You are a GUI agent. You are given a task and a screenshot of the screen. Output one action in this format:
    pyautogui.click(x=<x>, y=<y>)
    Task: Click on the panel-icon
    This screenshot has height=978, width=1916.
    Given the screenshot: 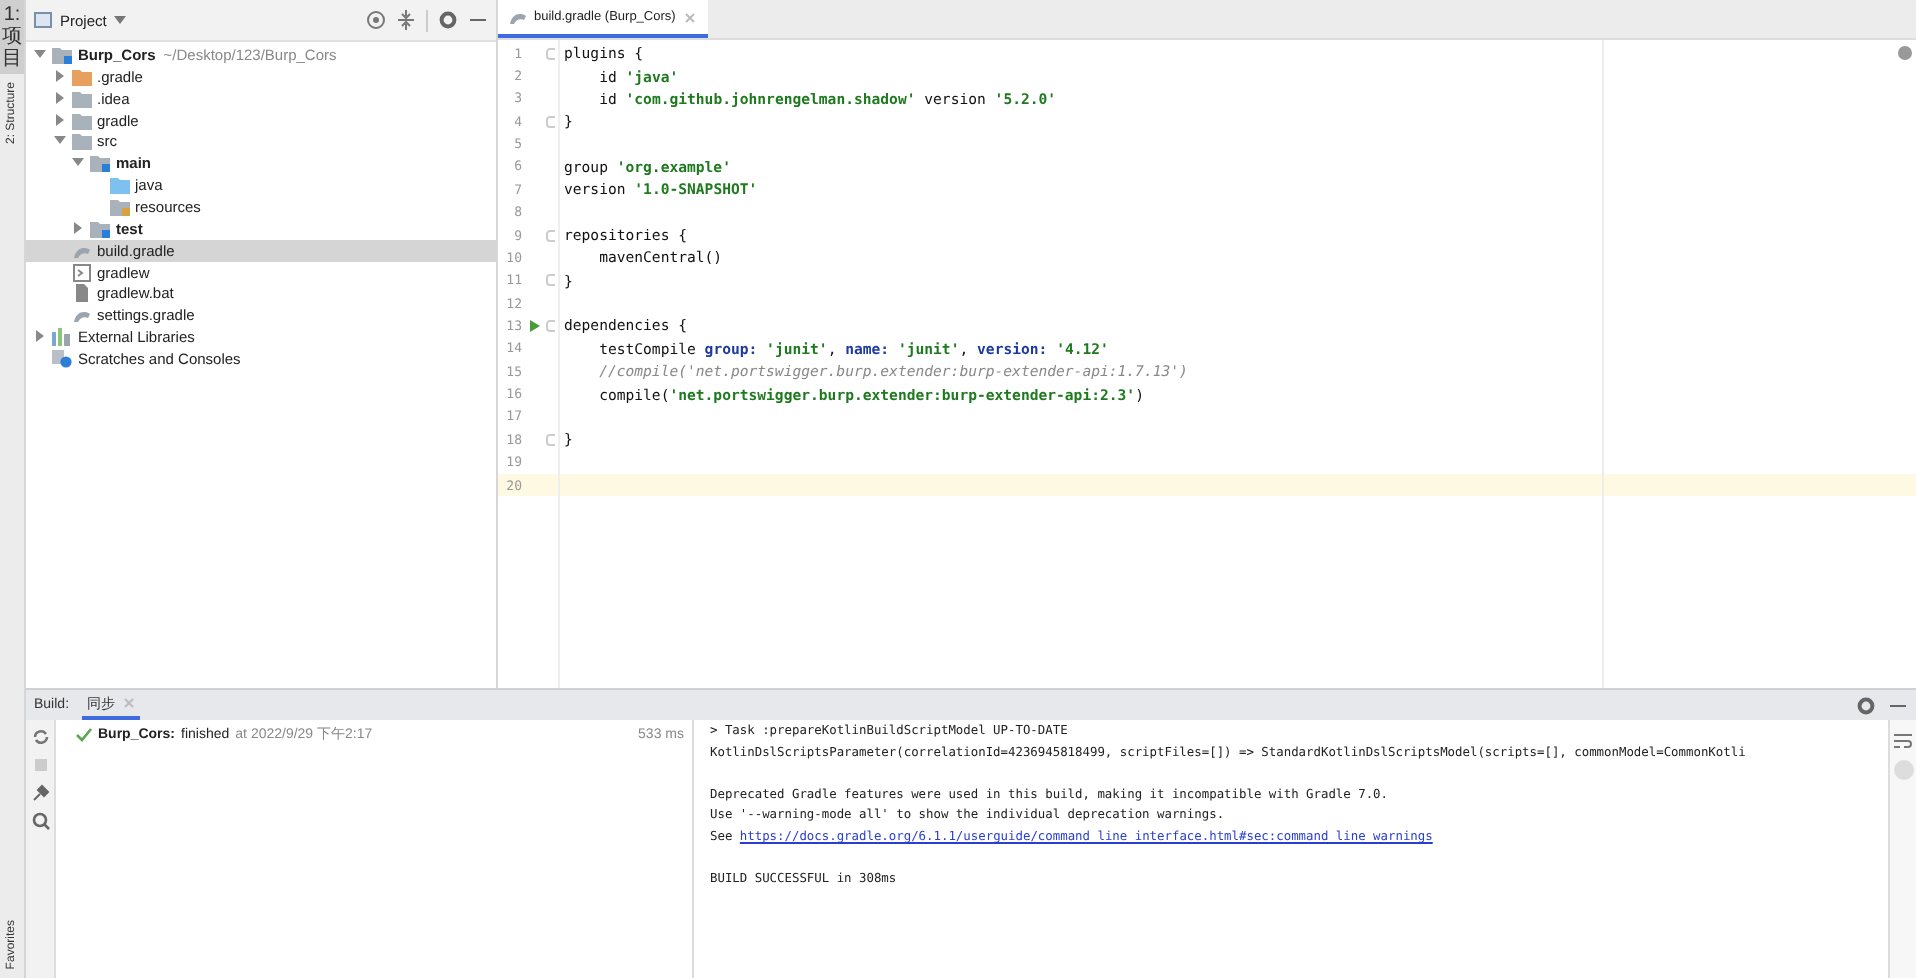 What is the action you would take?
    pyautogui.click(x=43, y=20)
    